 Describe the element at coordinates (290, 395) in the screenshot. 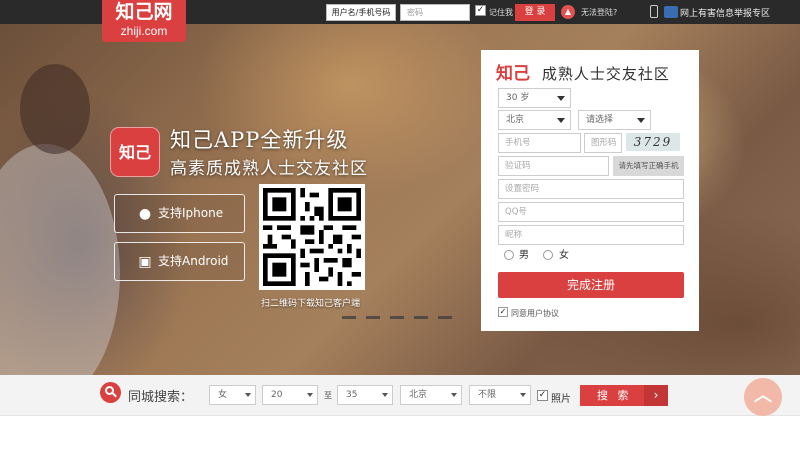

I see `age-from-select: 20` at that location.